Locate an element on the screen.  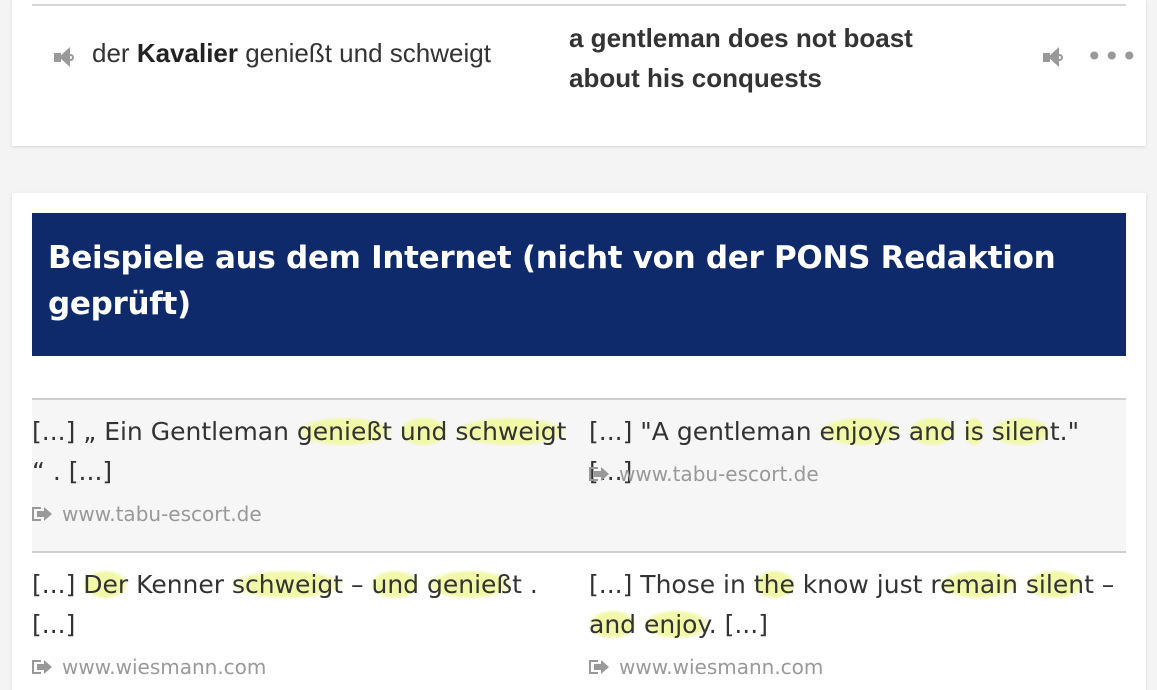
sentence-text: know just r is located at coordinates (867, 584).